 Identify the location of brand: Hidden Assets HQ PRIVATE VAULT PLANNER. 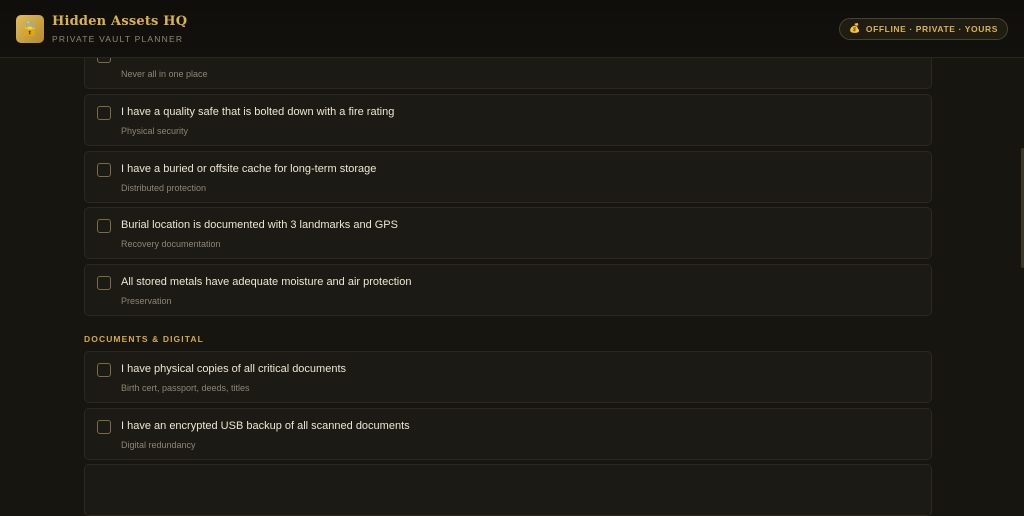
(119, 29).